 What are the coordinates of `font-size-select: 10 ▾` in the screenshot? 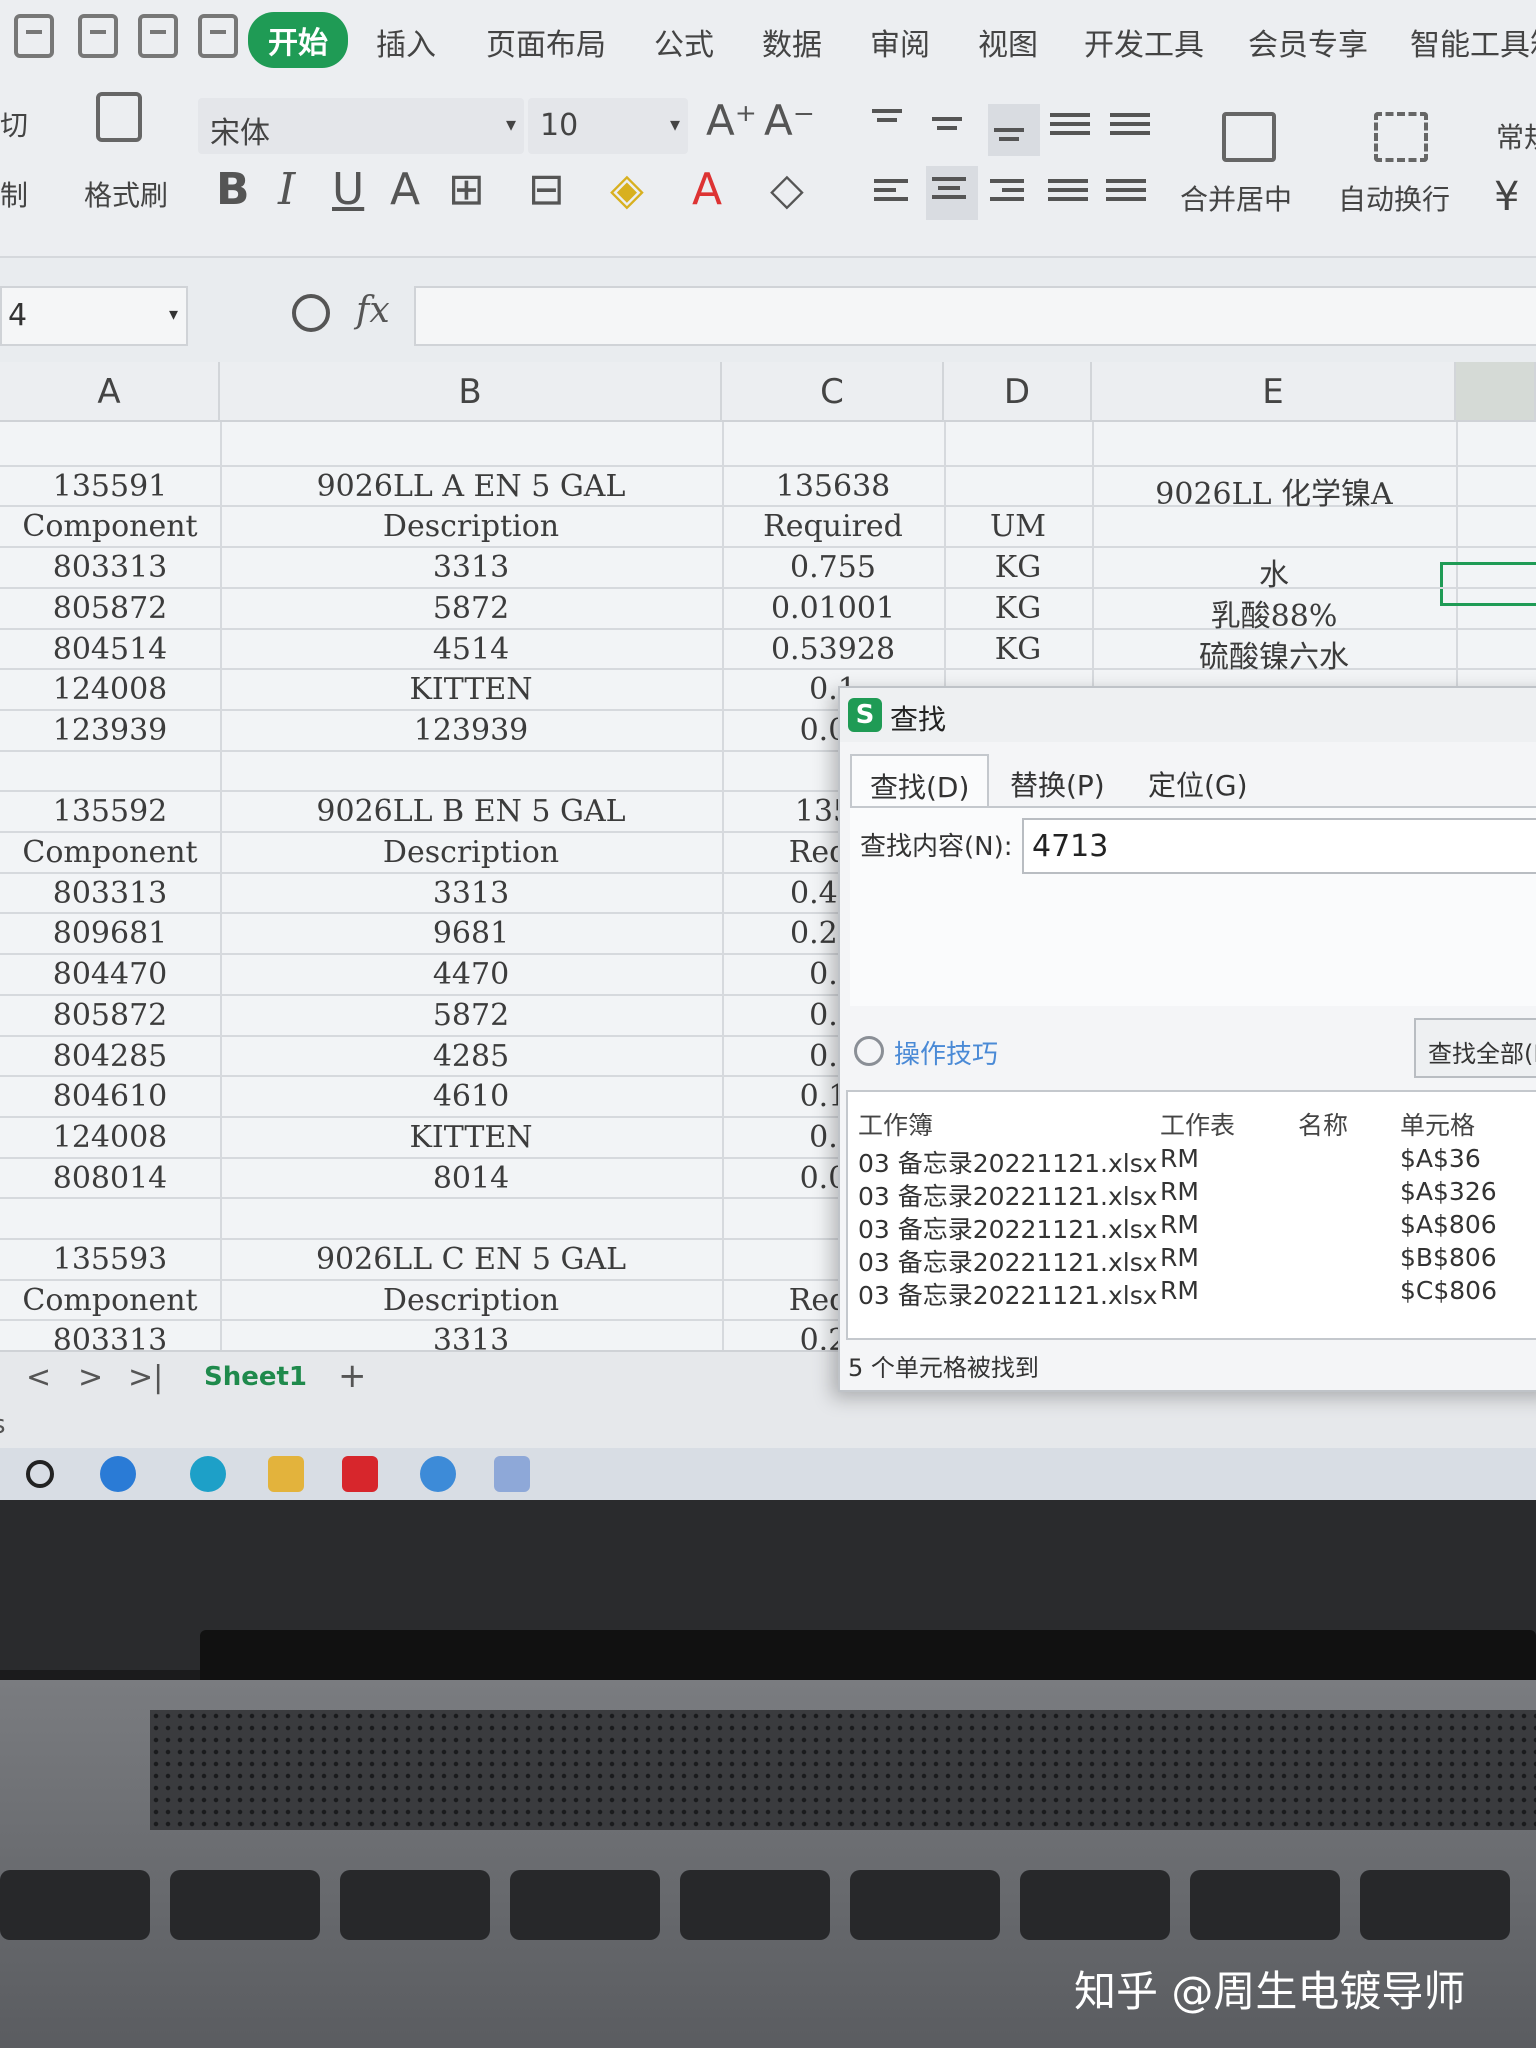 It's located at (608, 126).